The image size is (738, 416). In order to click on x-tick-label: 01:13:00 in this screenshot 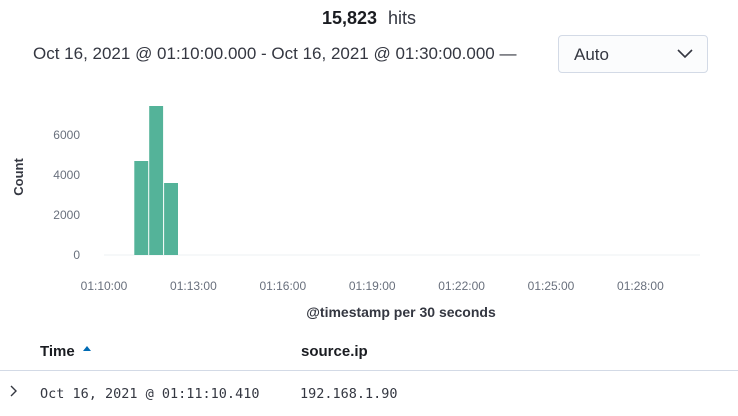, I will do `click(193, 286)`.